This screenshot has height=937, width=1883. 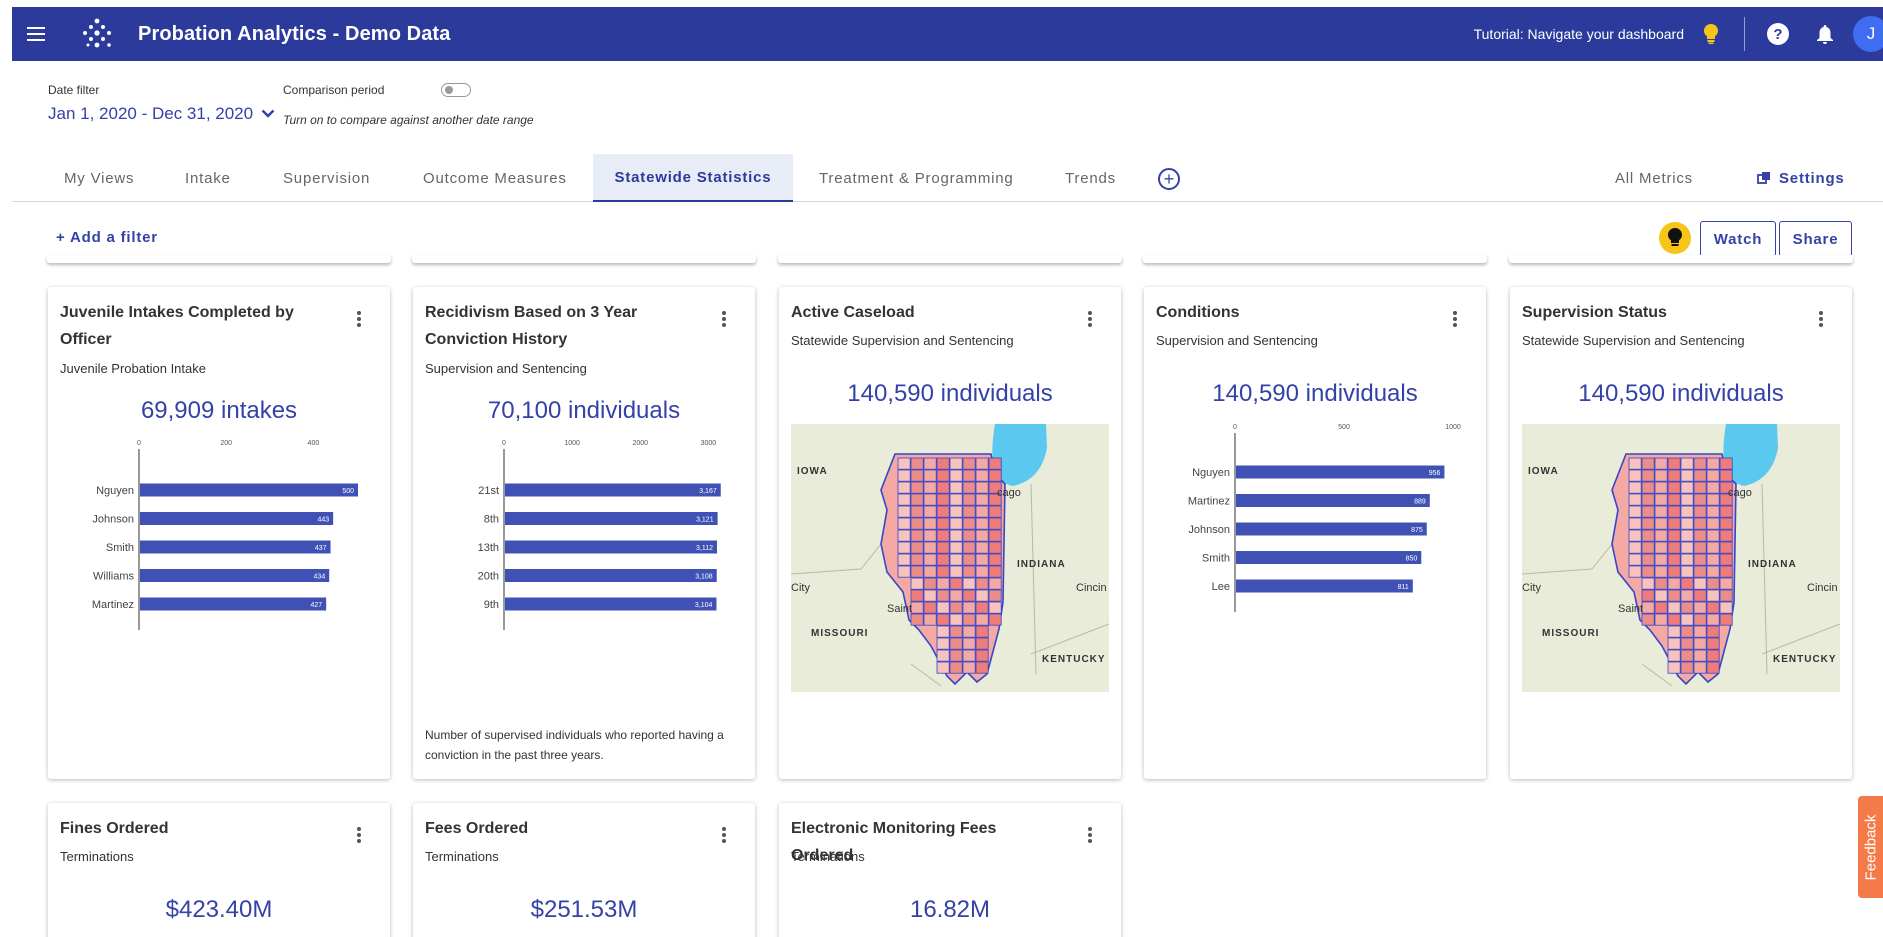 I want to click on tab-trends: Trends, so click(x=1090, y=178).